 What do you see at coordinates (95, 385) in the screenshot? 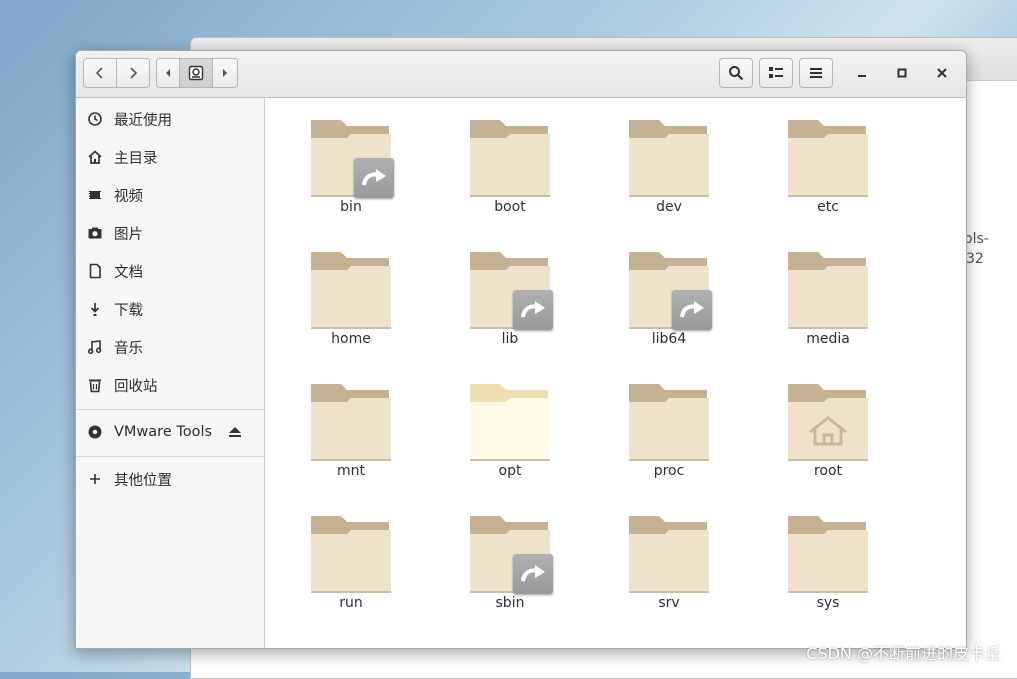
I see `trash-icon` at bounding box center [95, 385].